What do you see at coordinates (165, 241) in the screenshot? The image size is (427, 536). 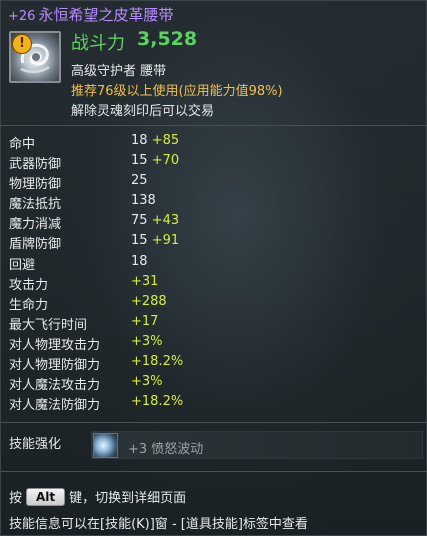 I see `stat-bonus-value: +91` at bounding box center [165, 241].